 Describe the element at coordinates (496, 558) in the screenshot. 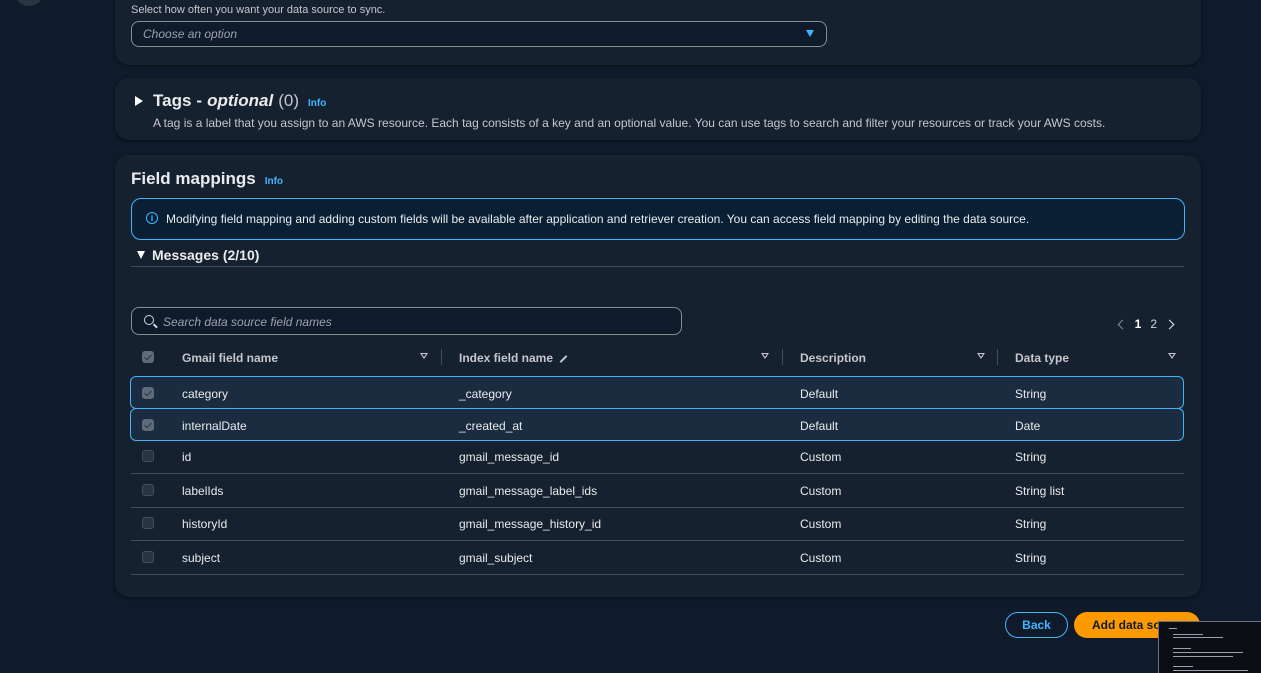

I see `index-field-cell: gmail_subject` at that location.